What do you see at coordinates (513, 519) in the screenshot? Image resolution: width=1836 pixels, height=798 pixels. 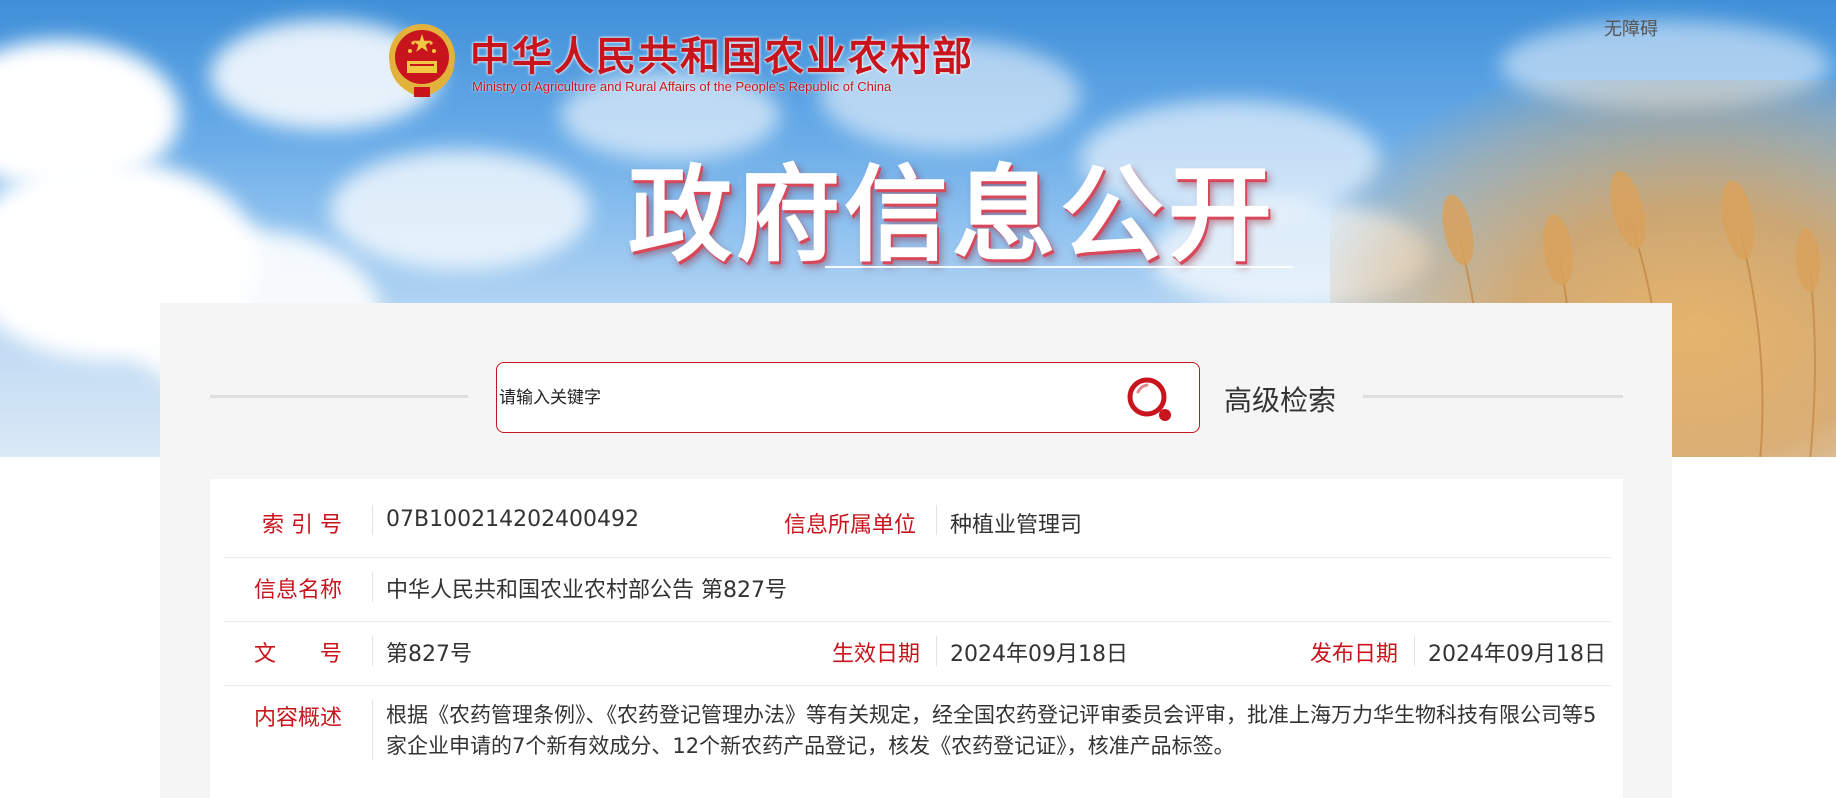 I see `index-value: 07B100214202400492` at bounding box center [513, 519].